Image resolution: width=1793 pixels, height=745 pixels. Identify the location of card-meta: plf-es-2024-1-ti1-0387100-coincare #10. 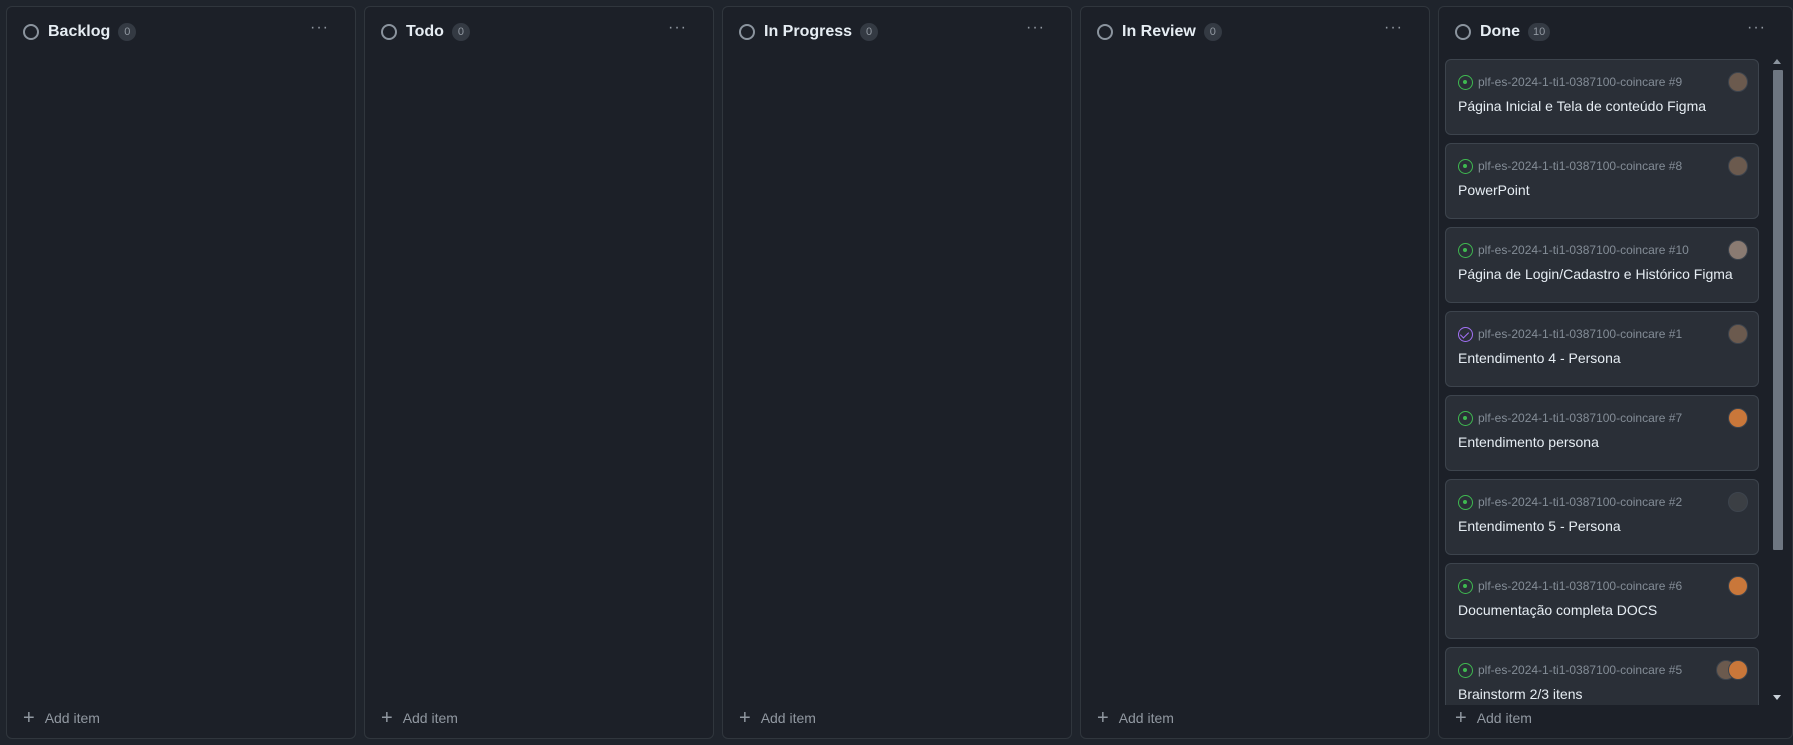
(1603, 250).